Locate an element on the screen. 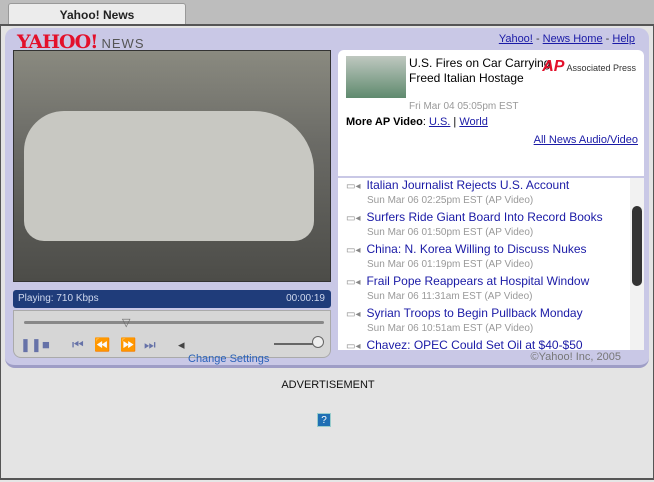 The height and width of the screenshot is (482, 654). next-icon: ⏭ is located at coordinates (150, 345).